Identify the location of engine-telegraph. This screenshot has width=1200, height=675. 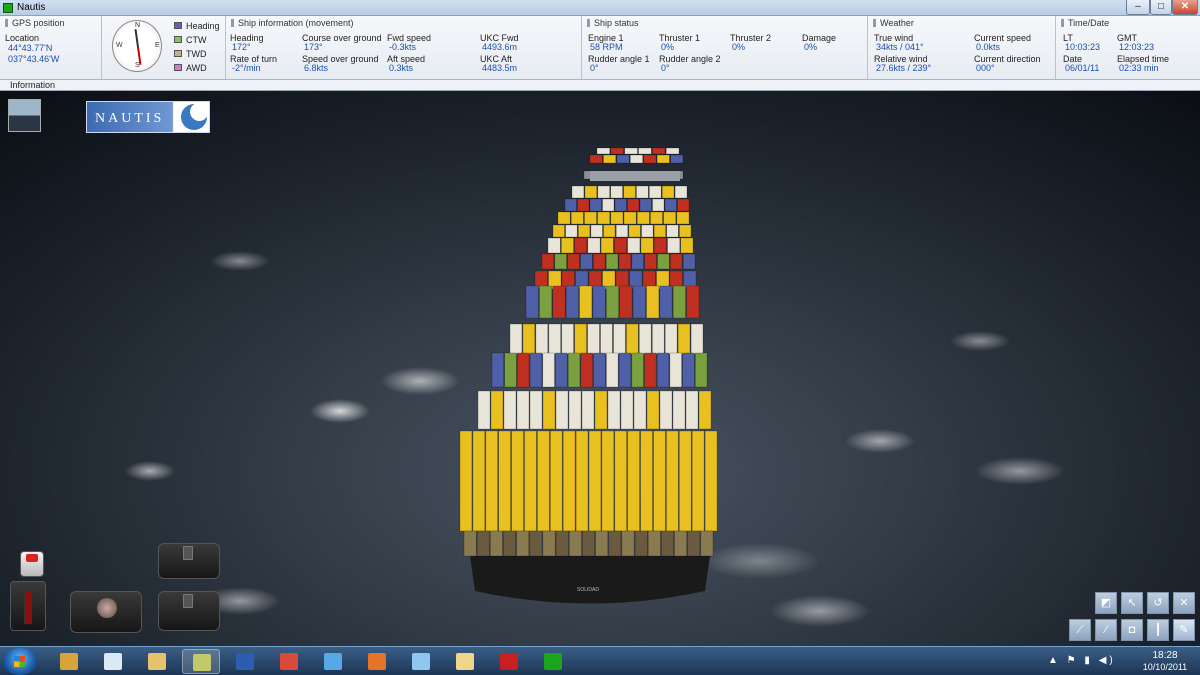
(28, 606).